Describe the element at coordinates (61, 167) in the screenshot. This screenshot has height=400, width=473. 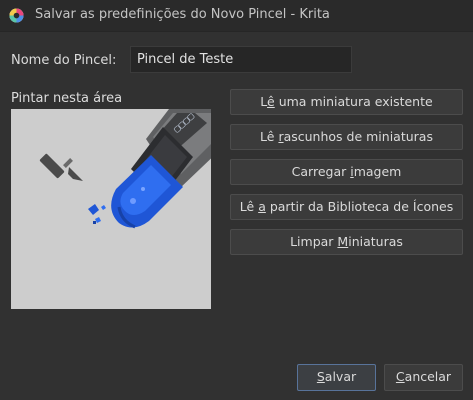
I see `paintbrush-icon` at that location.